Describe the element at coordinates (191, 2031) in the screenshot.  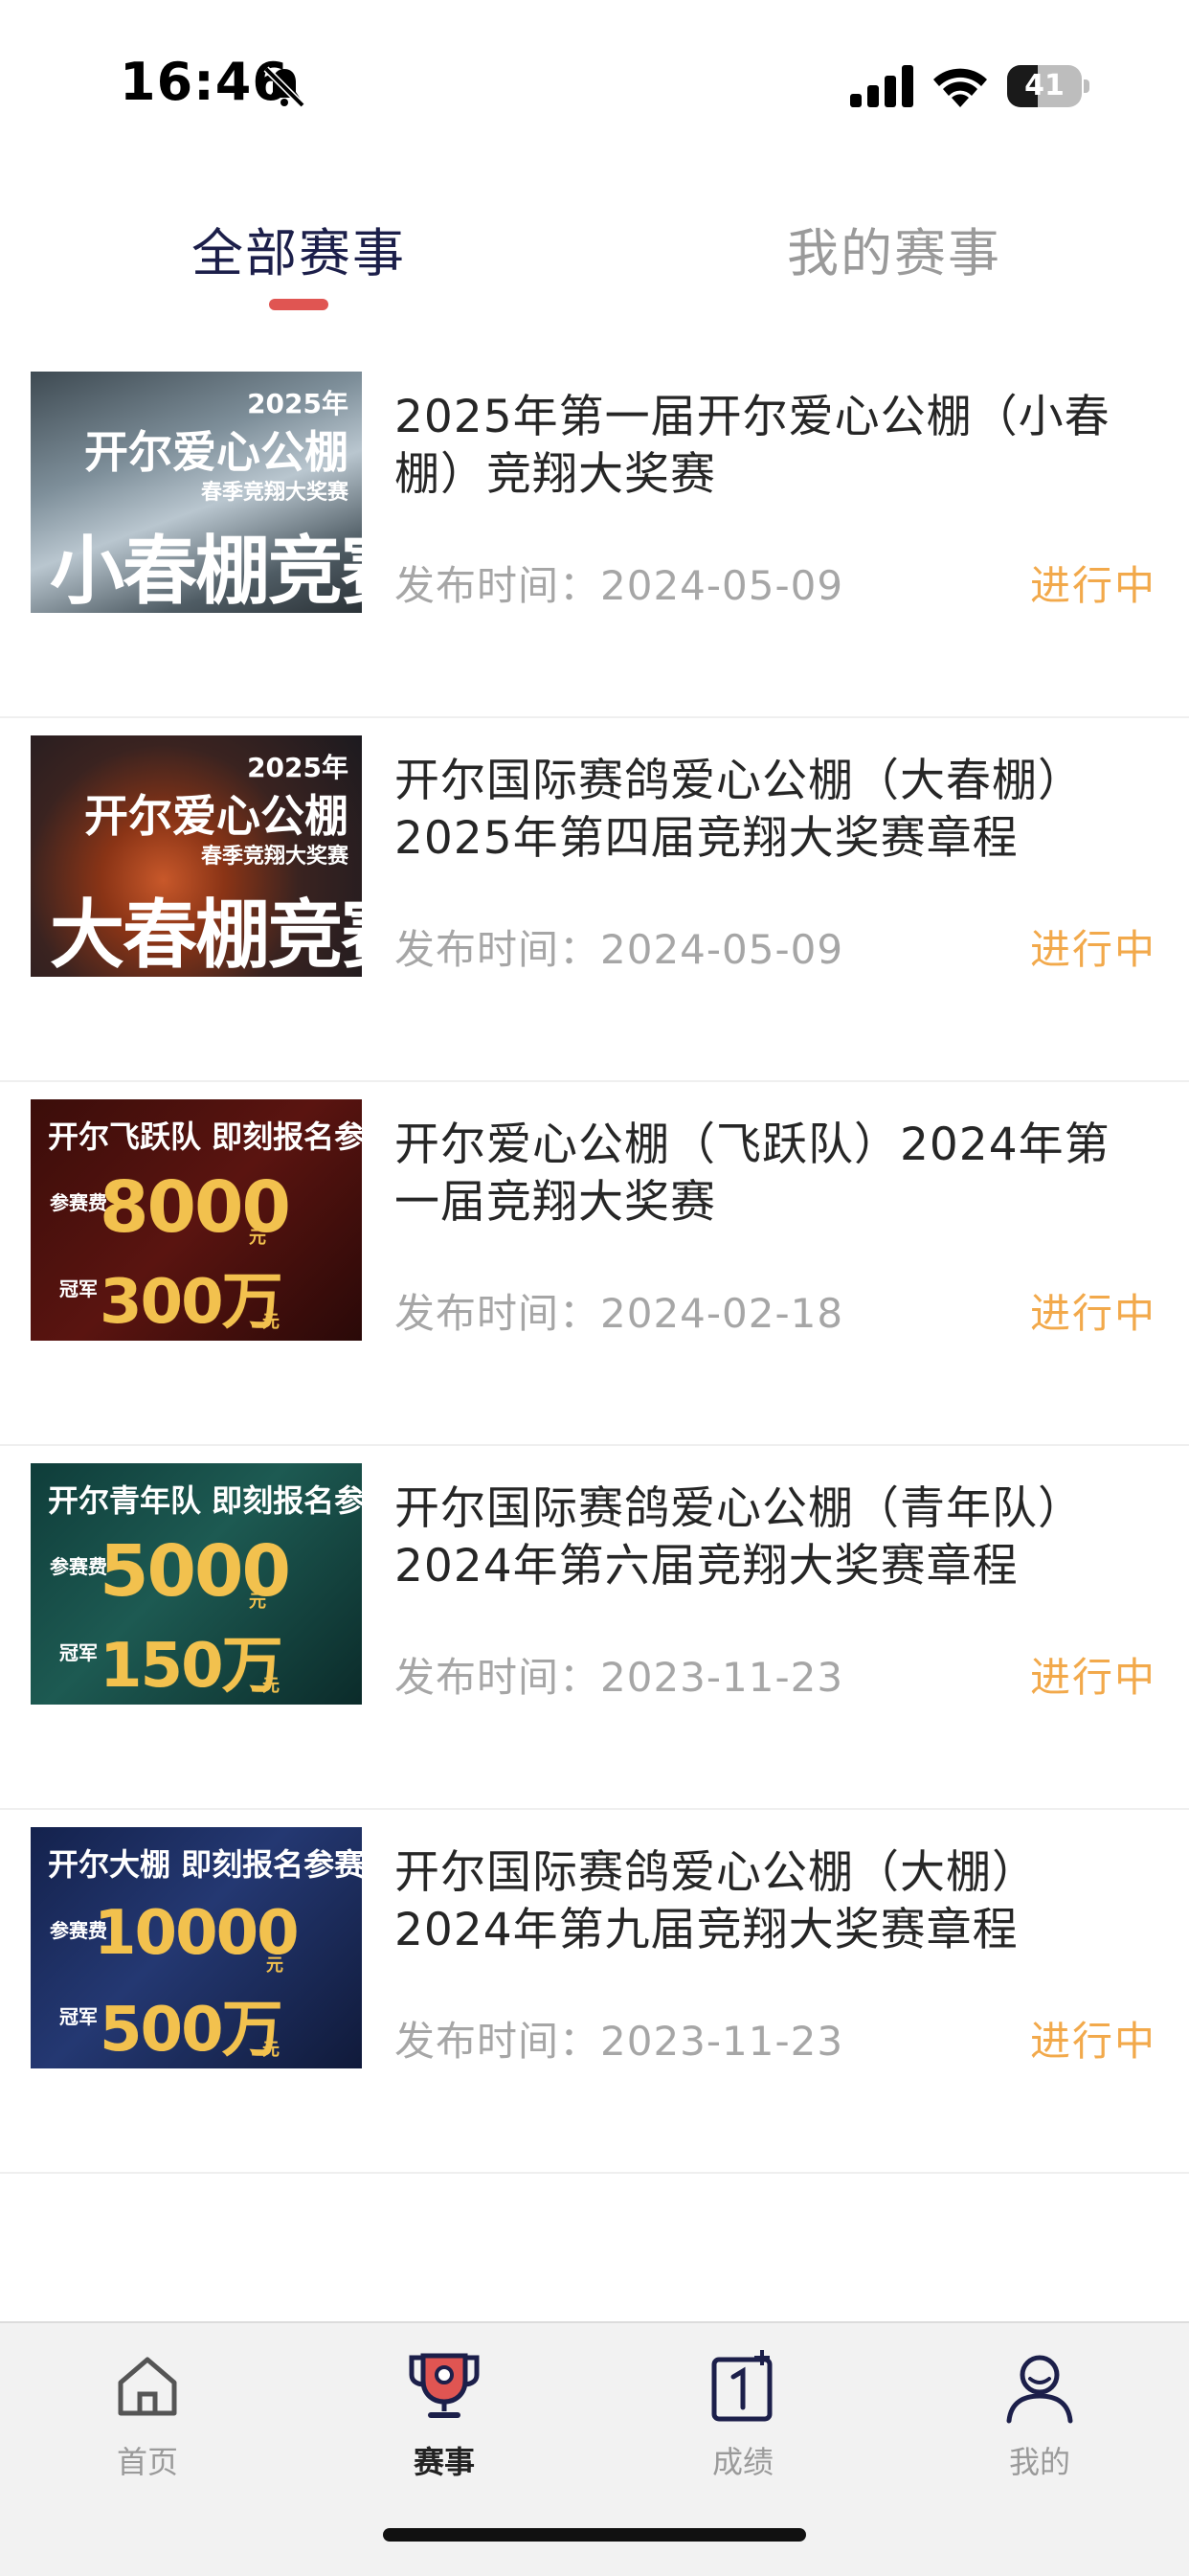
I see `thumb-prize: 500万` at that location.